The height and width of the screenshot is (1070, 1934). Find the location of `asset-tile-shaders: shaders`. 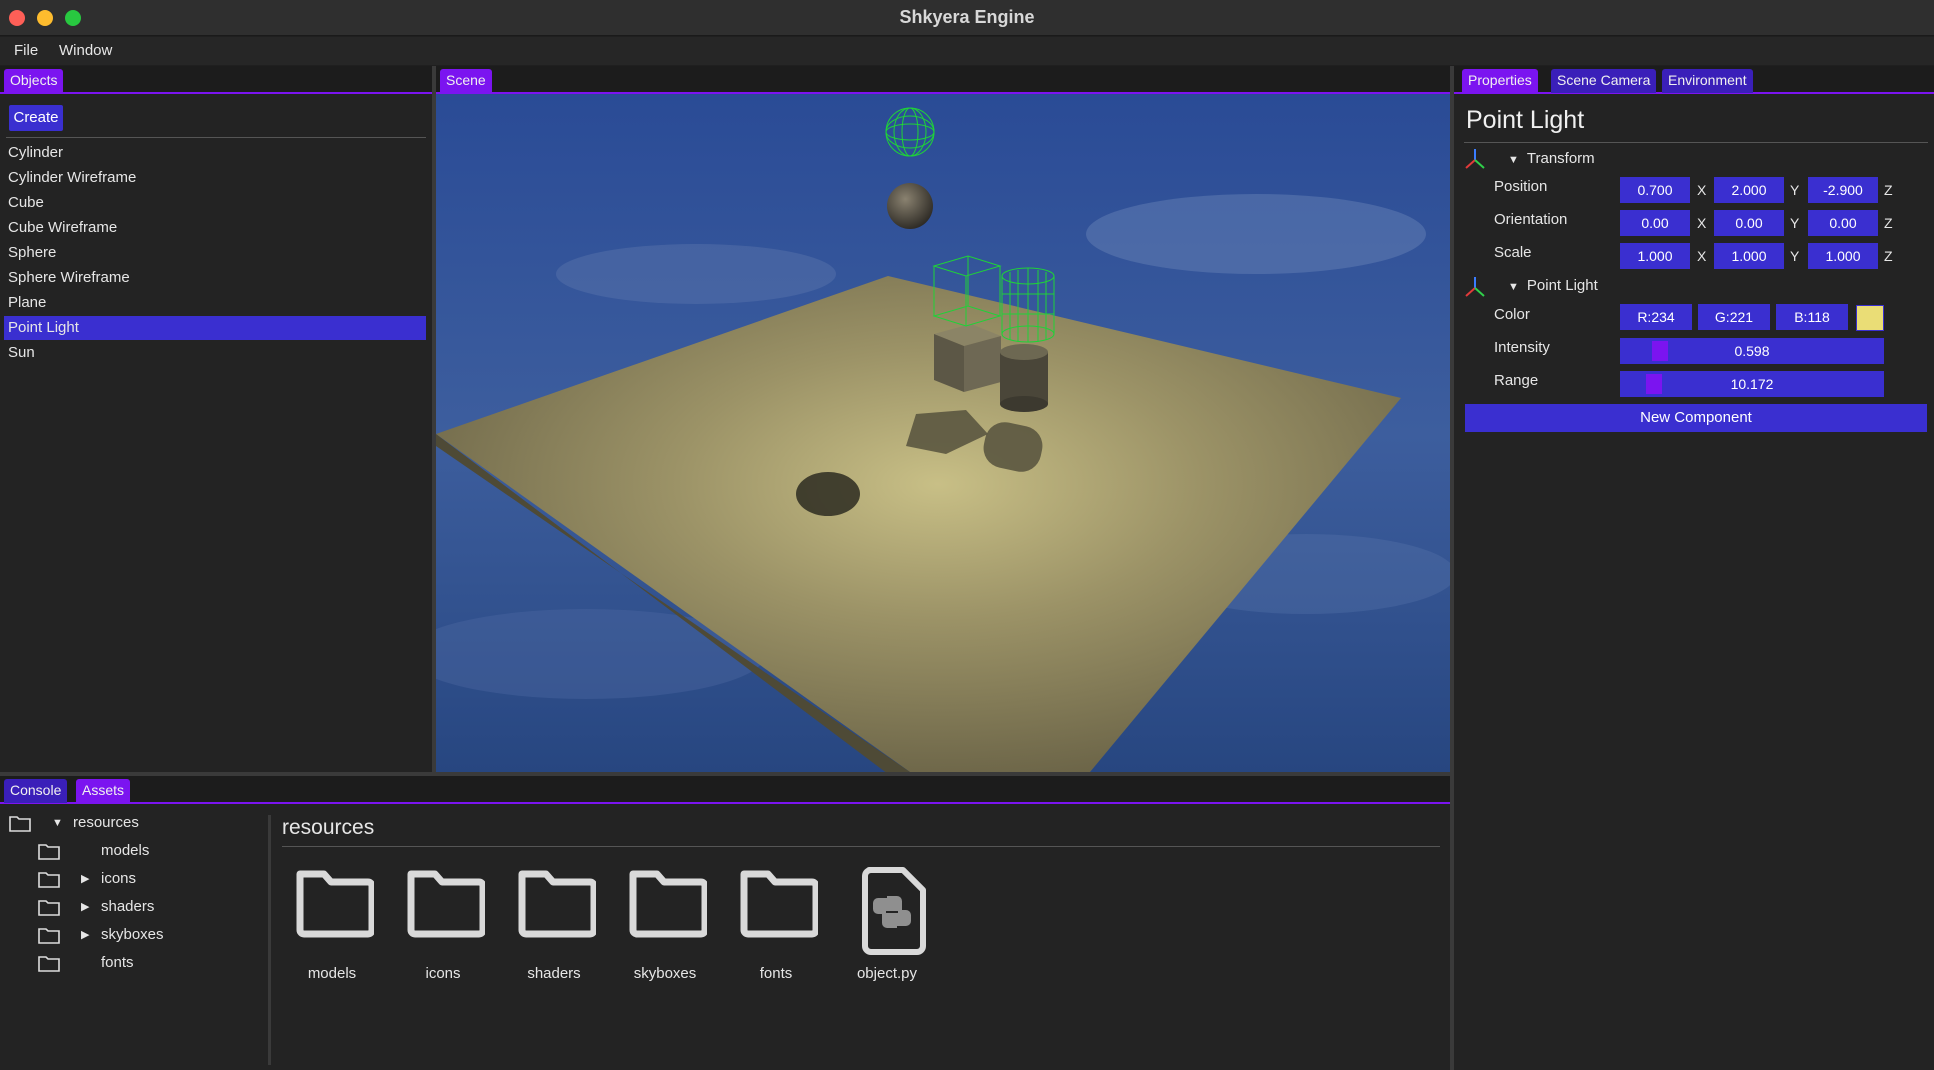

asset-tile-shaders: shaders is located at coordinates (554, 928).